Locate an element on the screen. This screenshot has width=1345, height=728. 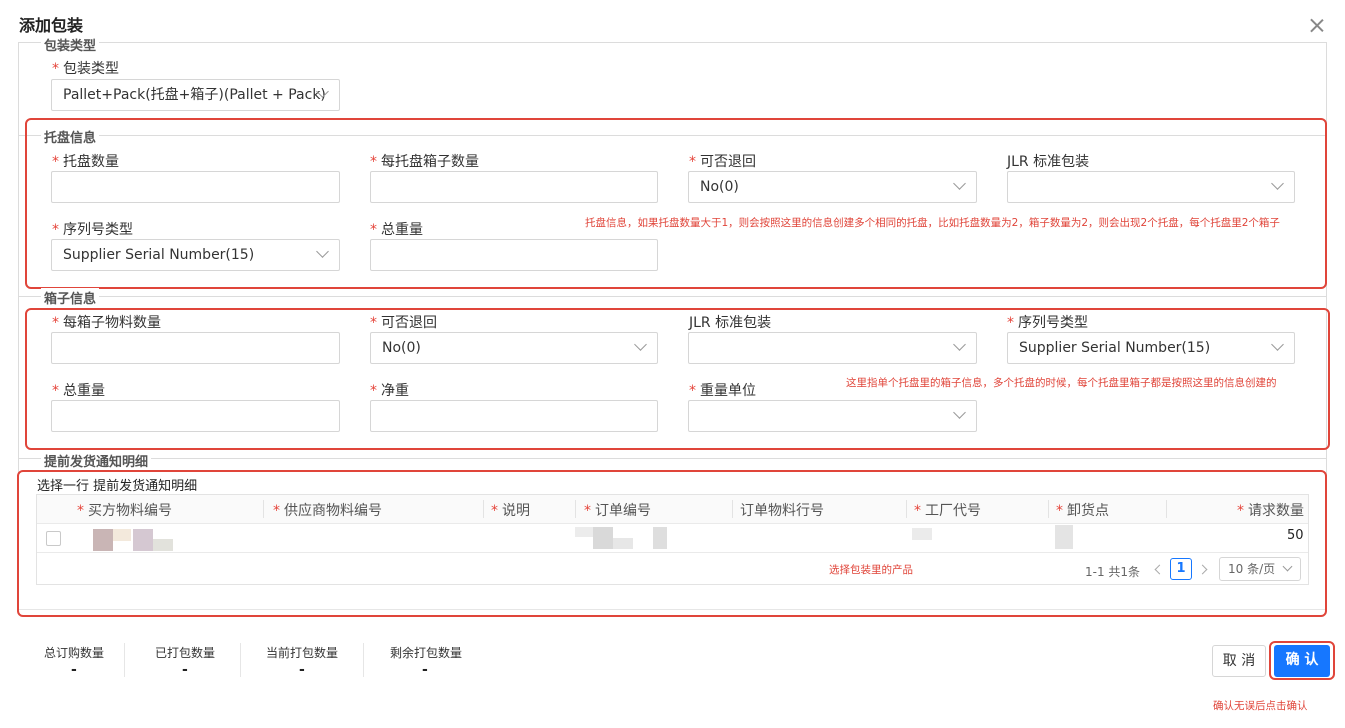
box-gross-weight-label: * 总重量 is located at coordinates (78, 391).